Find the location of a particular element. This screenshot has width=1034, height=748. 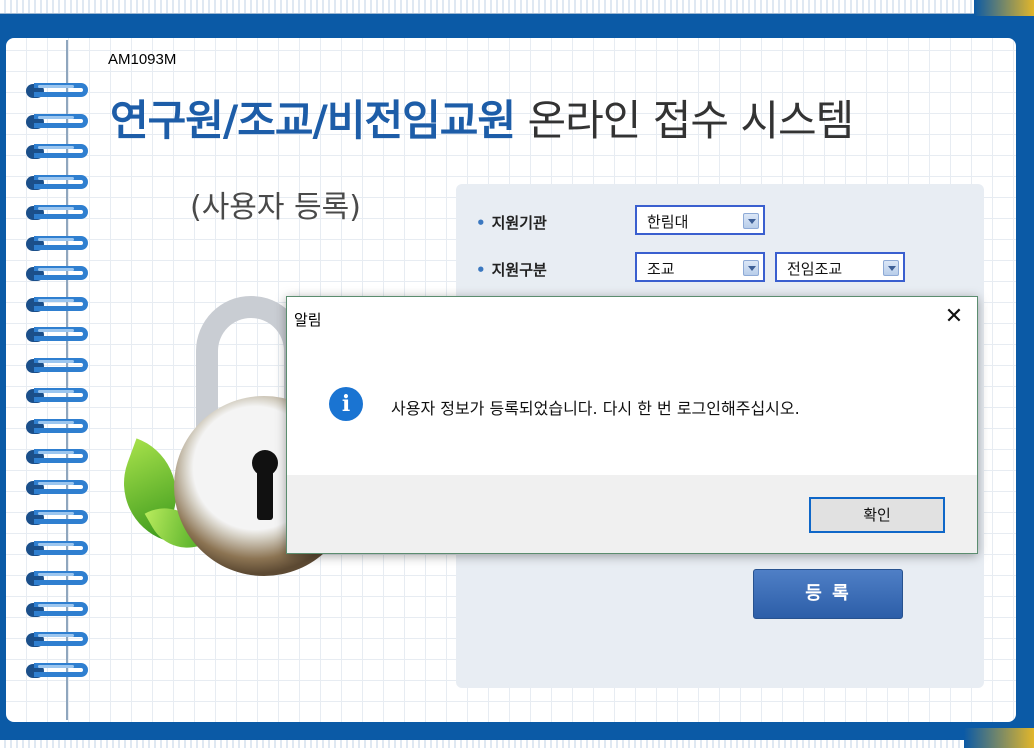

close-icon: ✕ is located at coordinates (954, 317).